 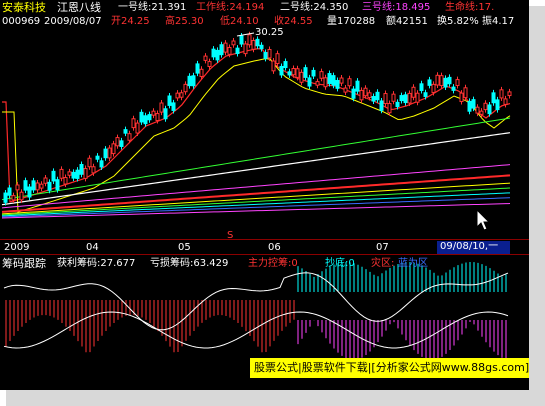 I want to click on open-price: 开24.25, so click(x=130, y=21).